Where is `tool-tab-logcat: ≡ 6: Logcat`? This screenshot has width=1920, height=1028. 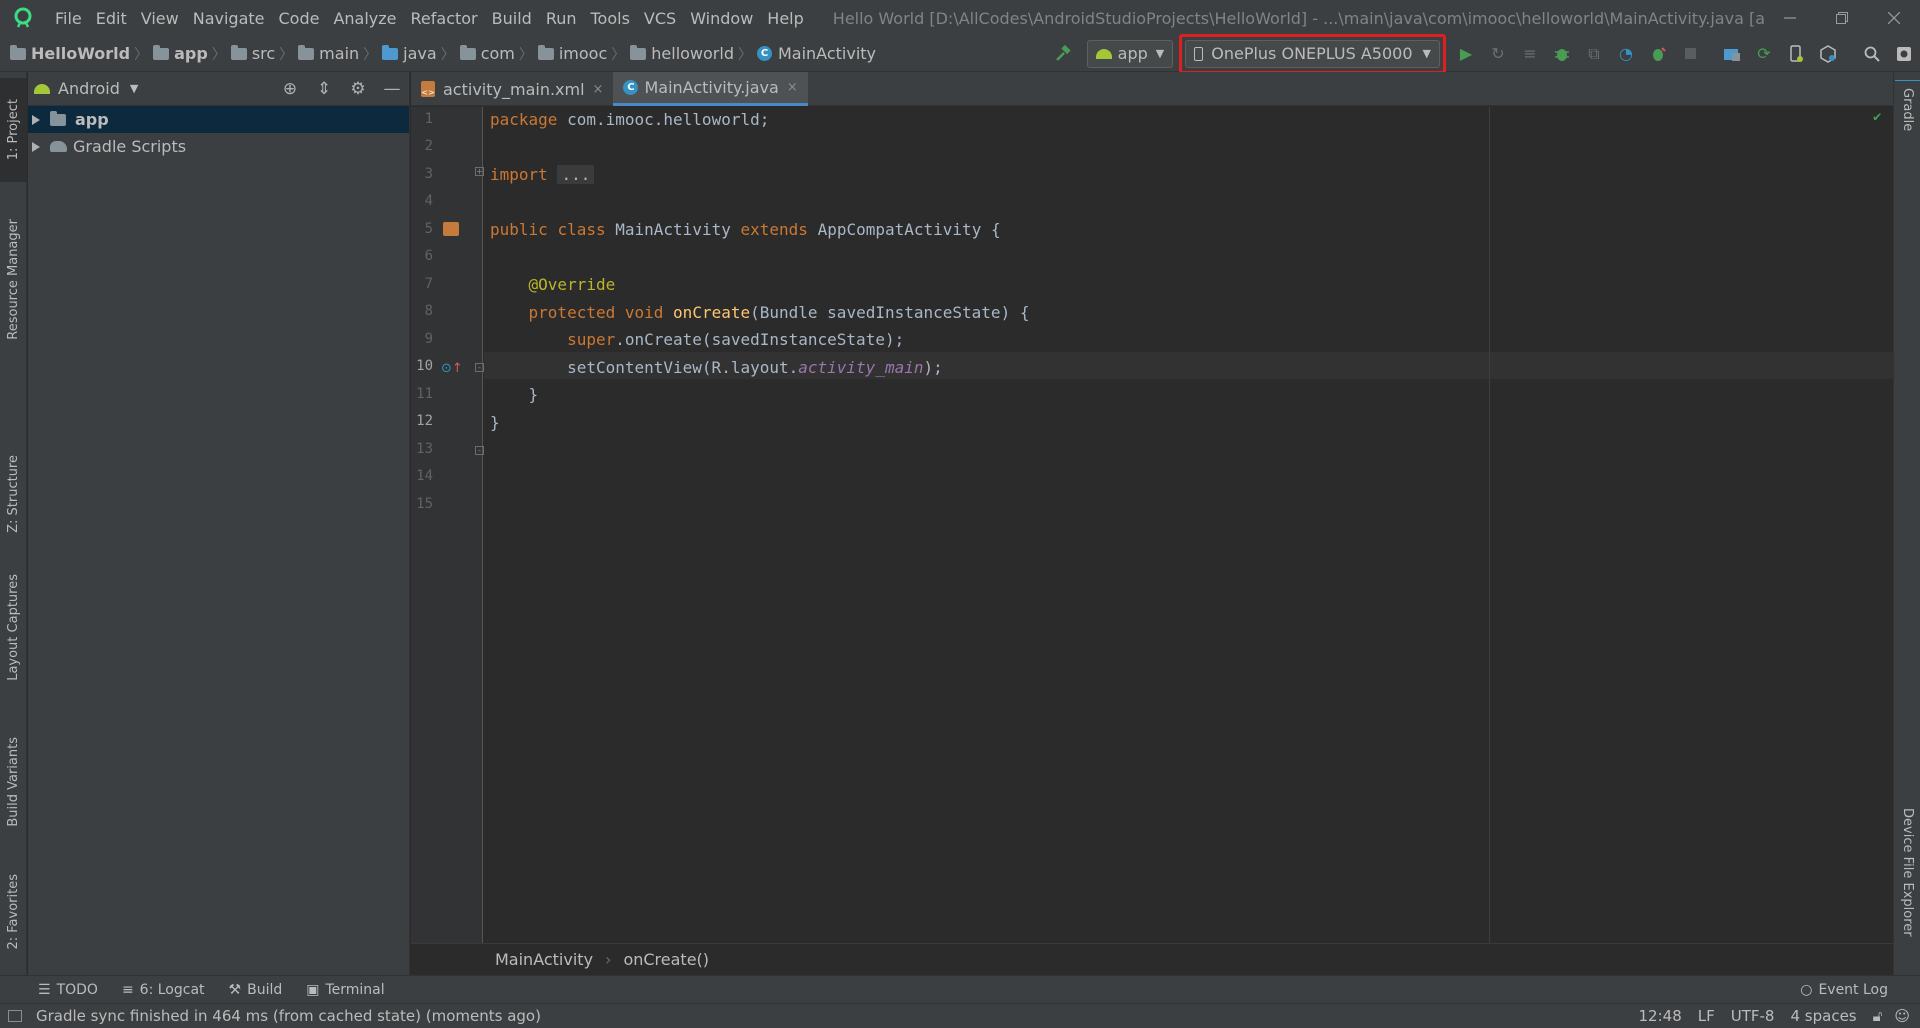
tool-tab-logcat: ≡ 6: Logcat is located at coordinates (163, 990).